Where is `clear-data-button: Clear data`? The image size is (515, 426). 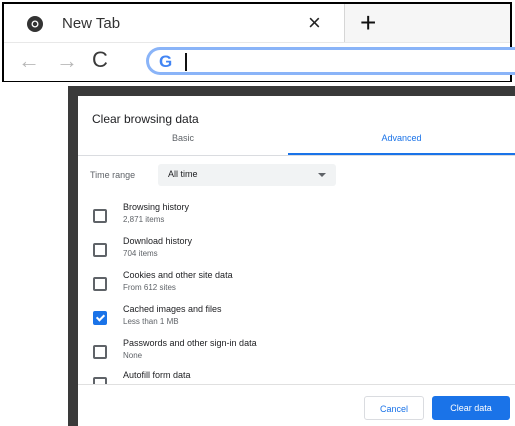
clear-data-button: Clear data is located at coordinates (471, 408).